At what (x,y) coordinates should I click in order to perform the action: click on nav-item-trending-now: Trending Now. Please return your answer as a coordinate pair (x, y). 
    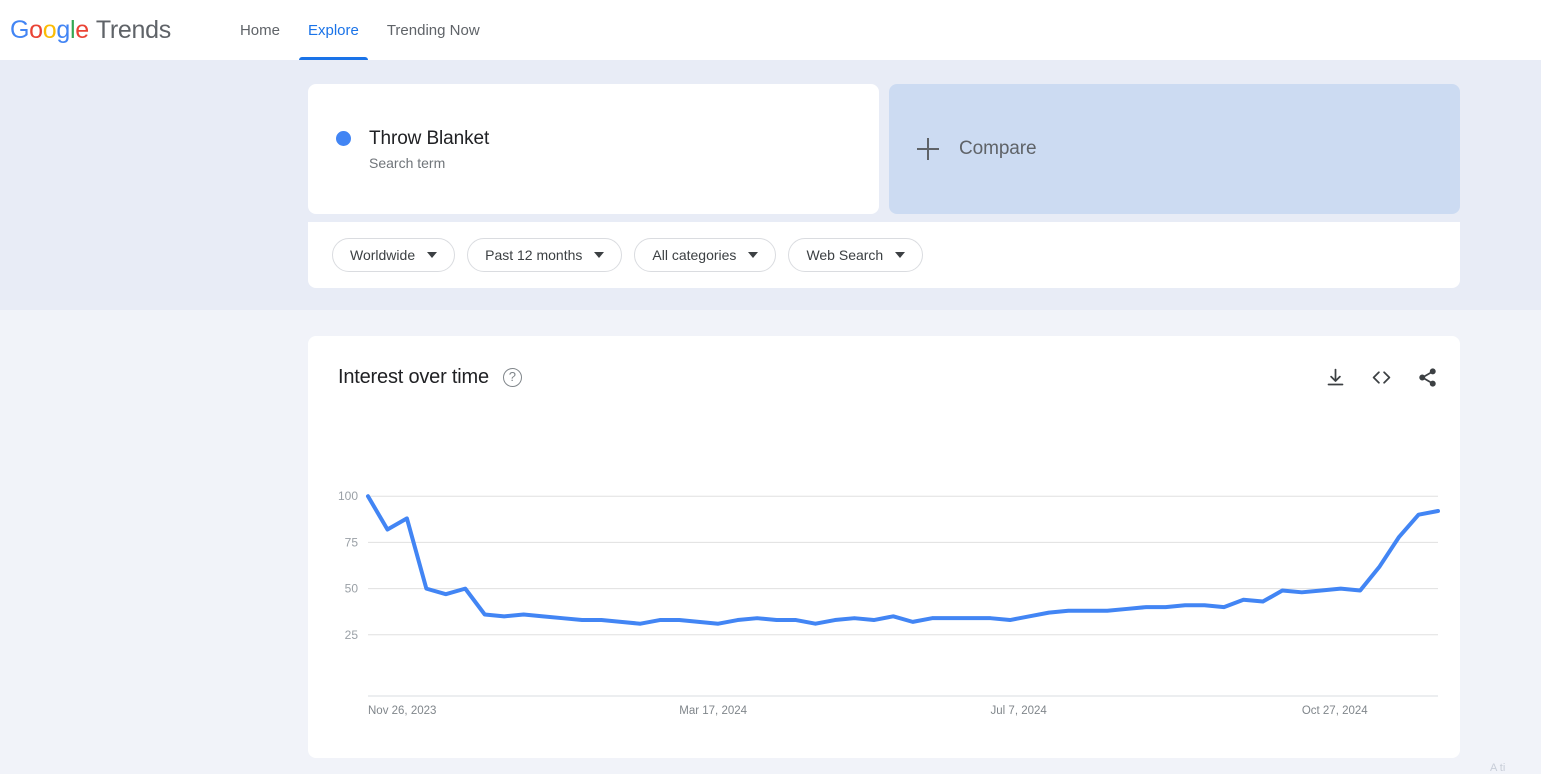
    Looking at the image, I should click on (433, 30).